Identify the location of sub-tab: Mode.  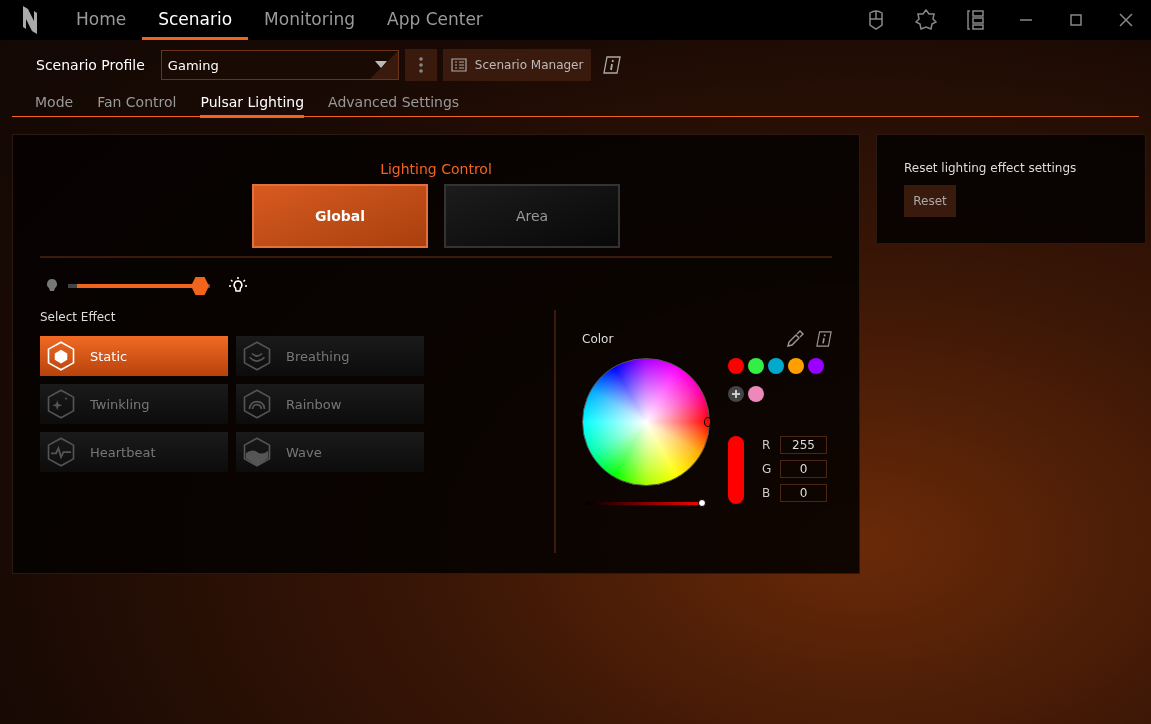
(54, 104).